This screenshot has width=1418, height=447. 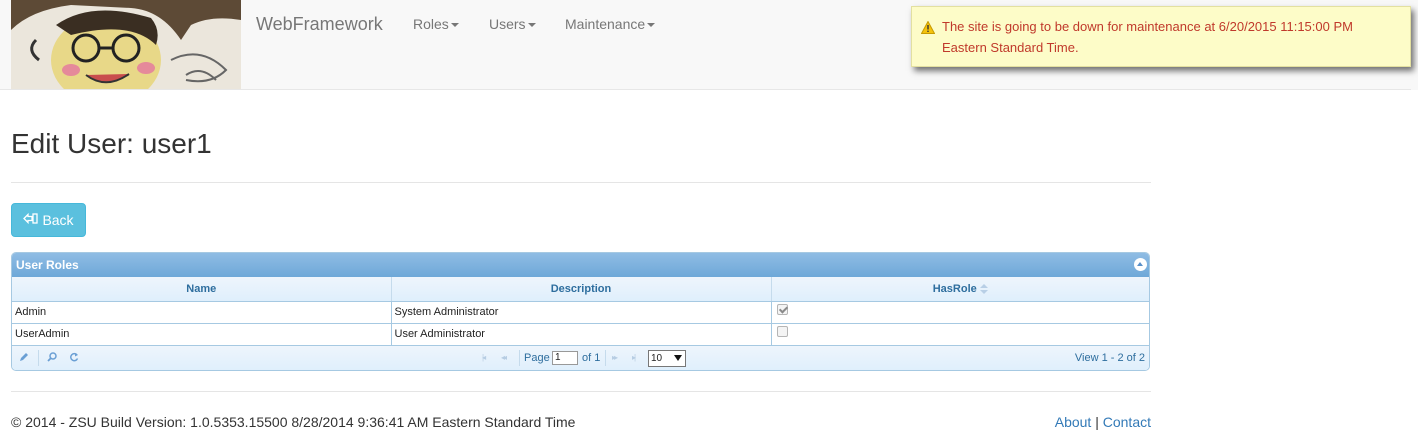 I want to click on edit-icon, so click(x=24, y=358).